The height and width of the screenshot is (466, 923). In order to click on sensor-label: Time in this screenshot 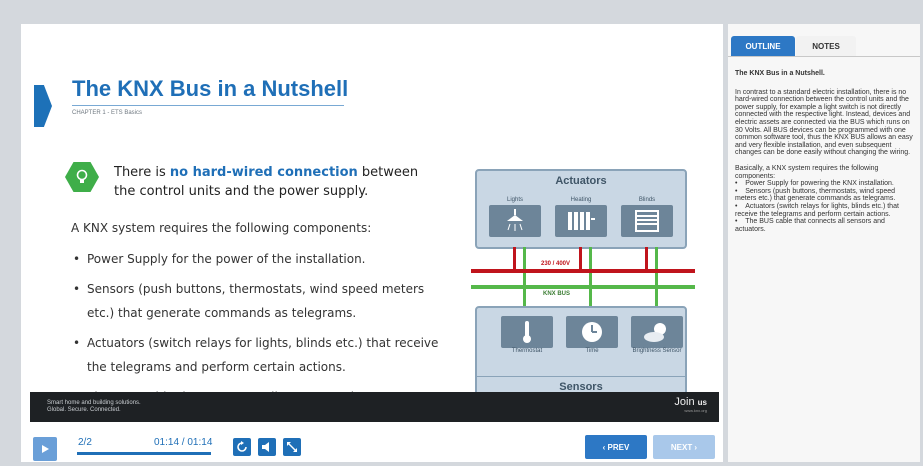, I will do `click(592, 351)`.